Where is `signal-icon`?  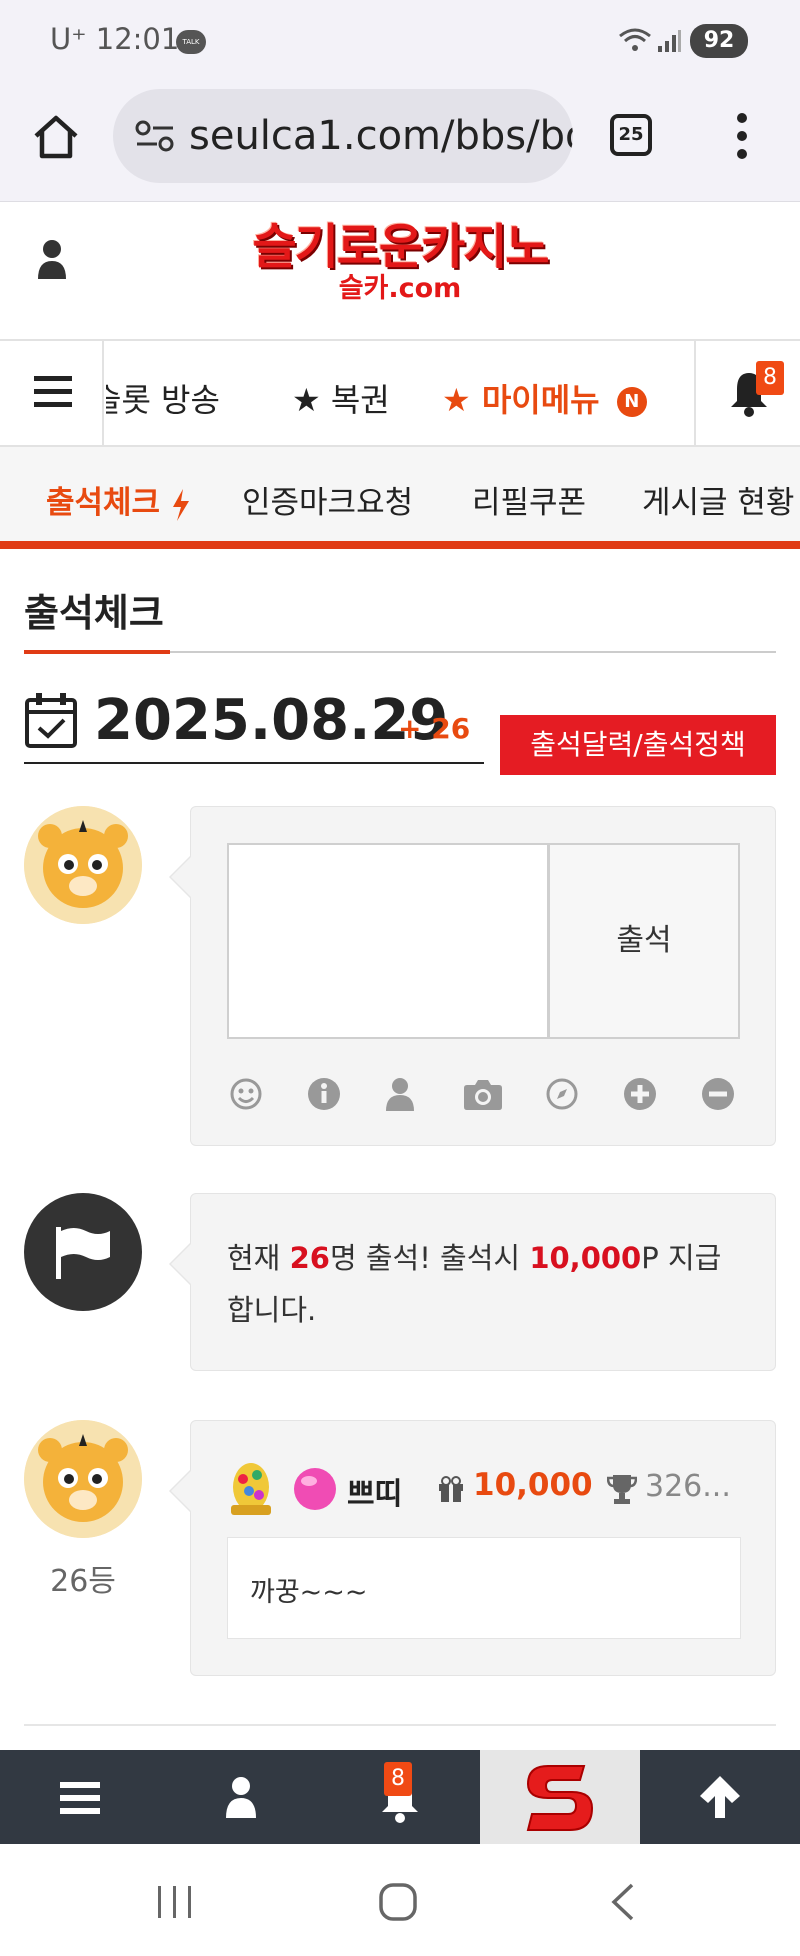
signal-icon is located at coordinates (669, 41).